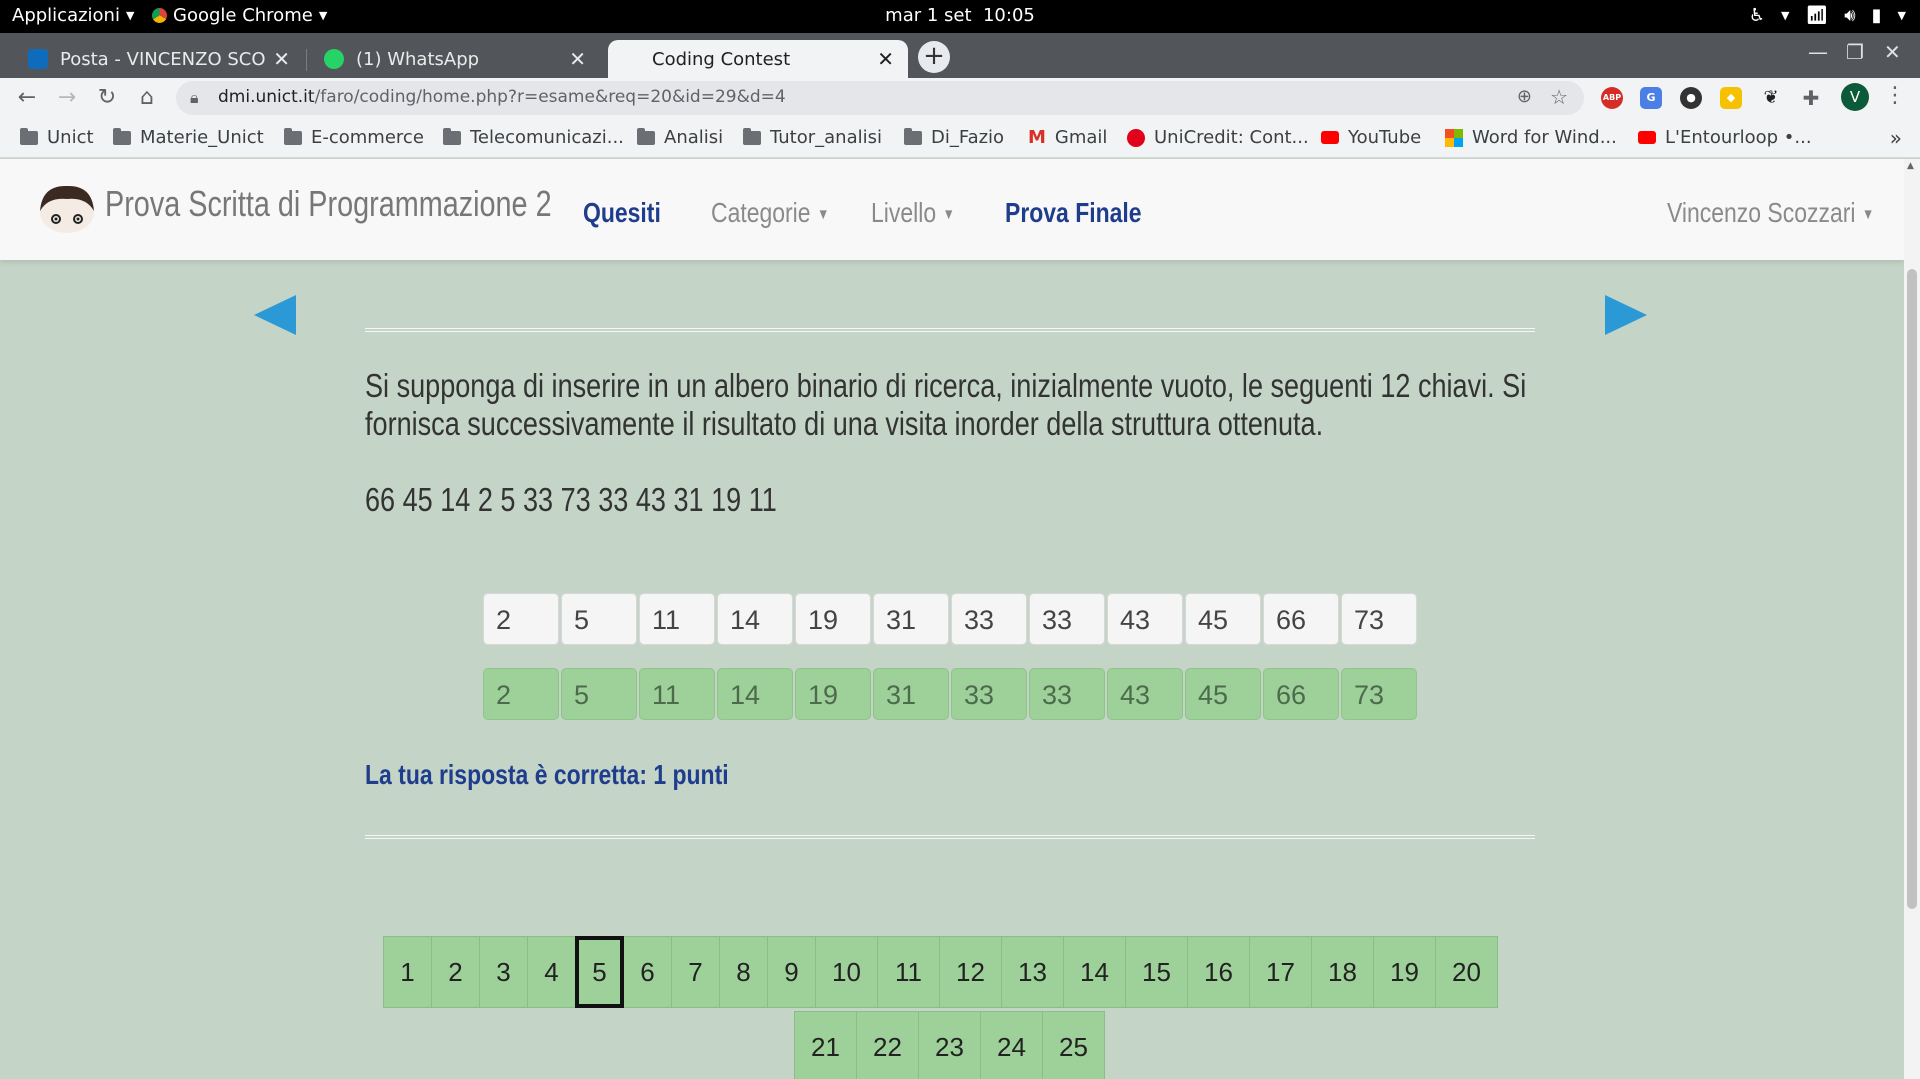 The width and height of the screenshot is (1920, 1079). What do you see at coordinates (1371, 137) in the screenshot?
I see `bookmark-youtube: YouTube` at bounding box center [1371, 137].